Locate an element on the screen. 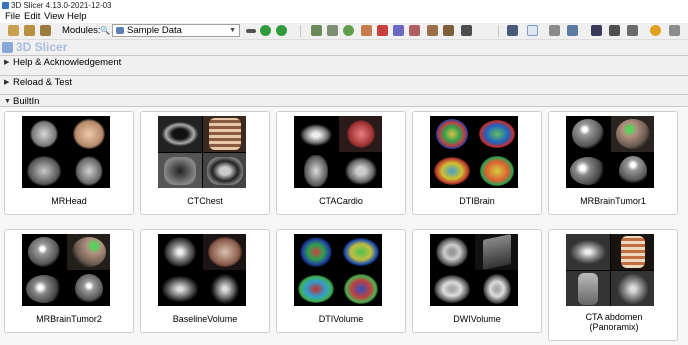 This screenshot has height=345, width=688. menu-edit: Edit is located at coordinates (32, 17).